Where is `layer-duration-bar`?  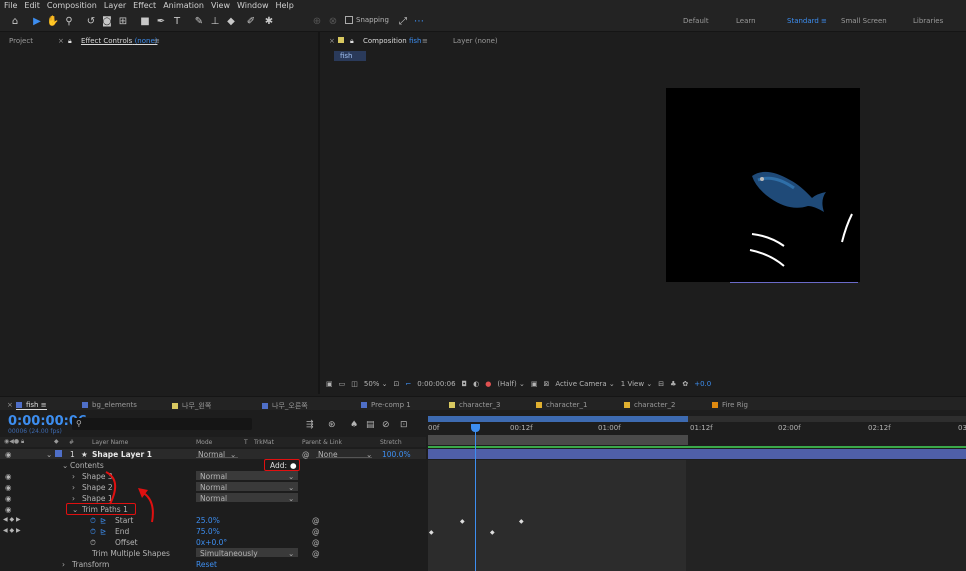
layer-duration-bar is located at coordinates (697, 454).